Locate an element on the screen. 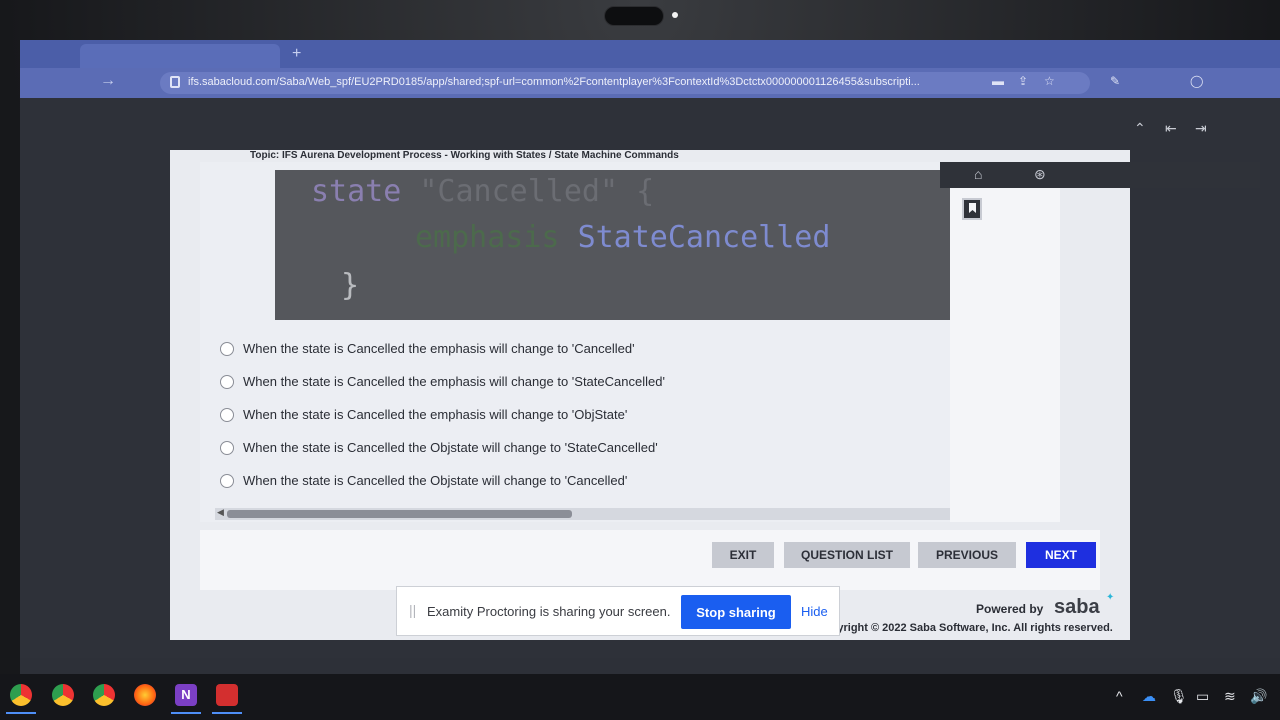  onedrive-icon: ☁ is located at coordinates (1149, 696).